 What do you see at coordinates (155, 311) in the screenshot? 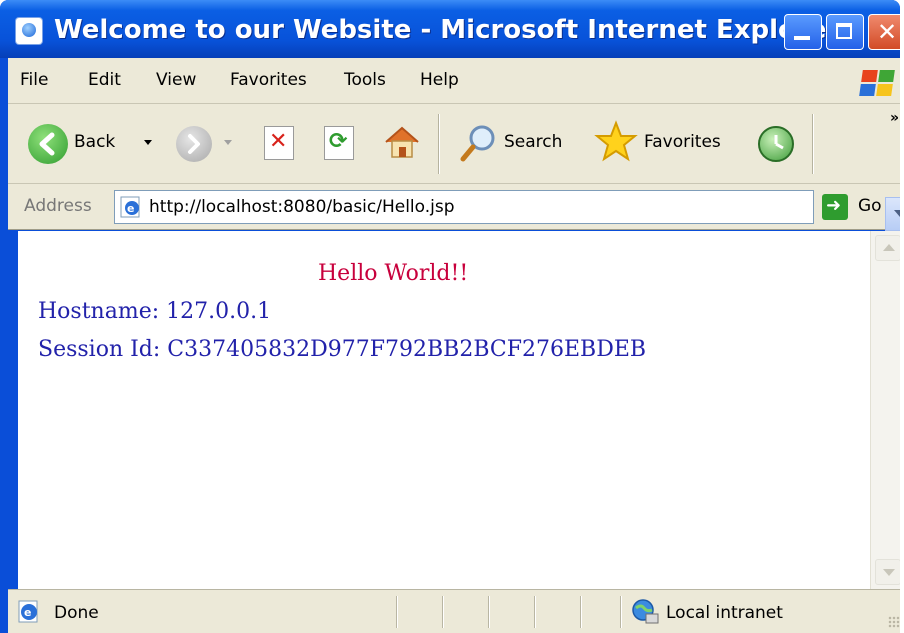
I see `hostname-line: Hostname: 127.0.0.1` at bounding box center [155, 311].